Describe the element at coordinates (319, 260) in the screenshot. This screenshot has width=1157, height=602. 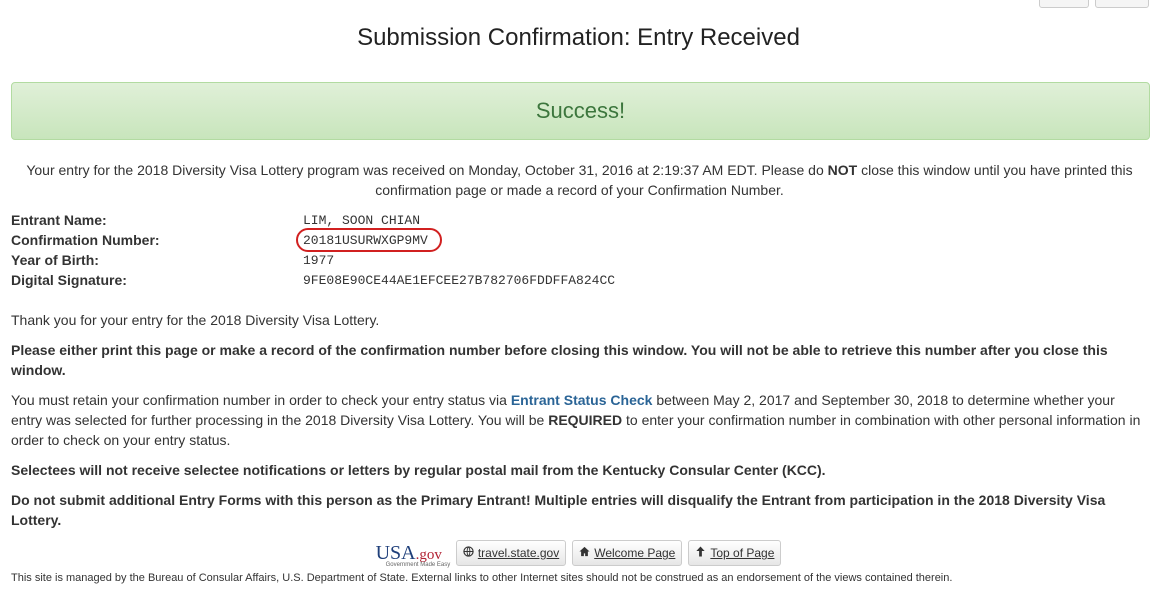
I see `birth-year-value: 1977` at that location.